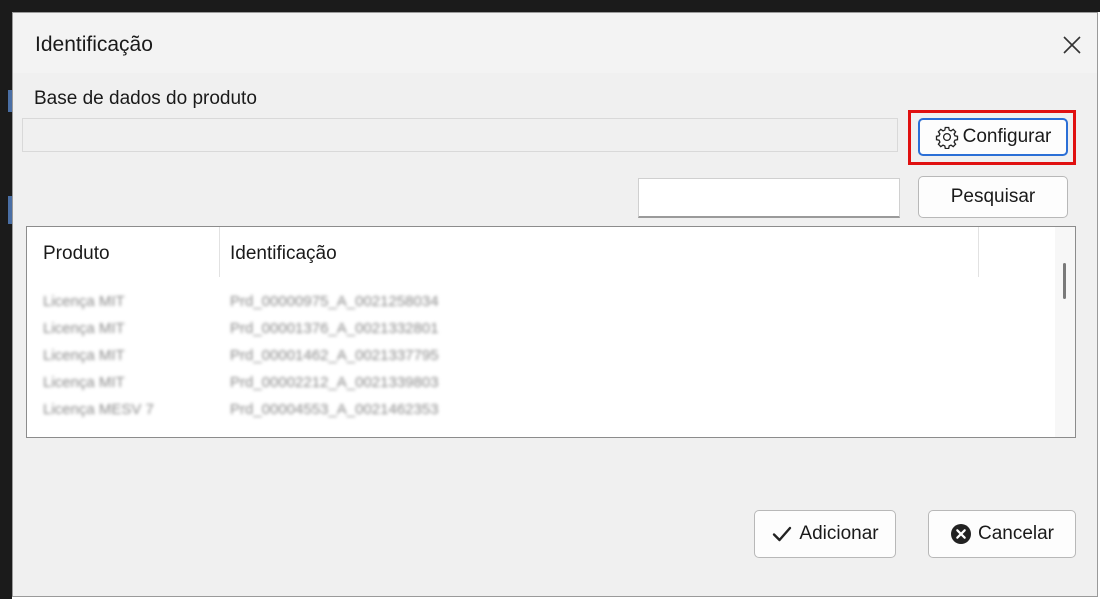  Describe the element at coordinates (1065, 332) in the screenshot. I see `vertical-scrollbar` at that location.